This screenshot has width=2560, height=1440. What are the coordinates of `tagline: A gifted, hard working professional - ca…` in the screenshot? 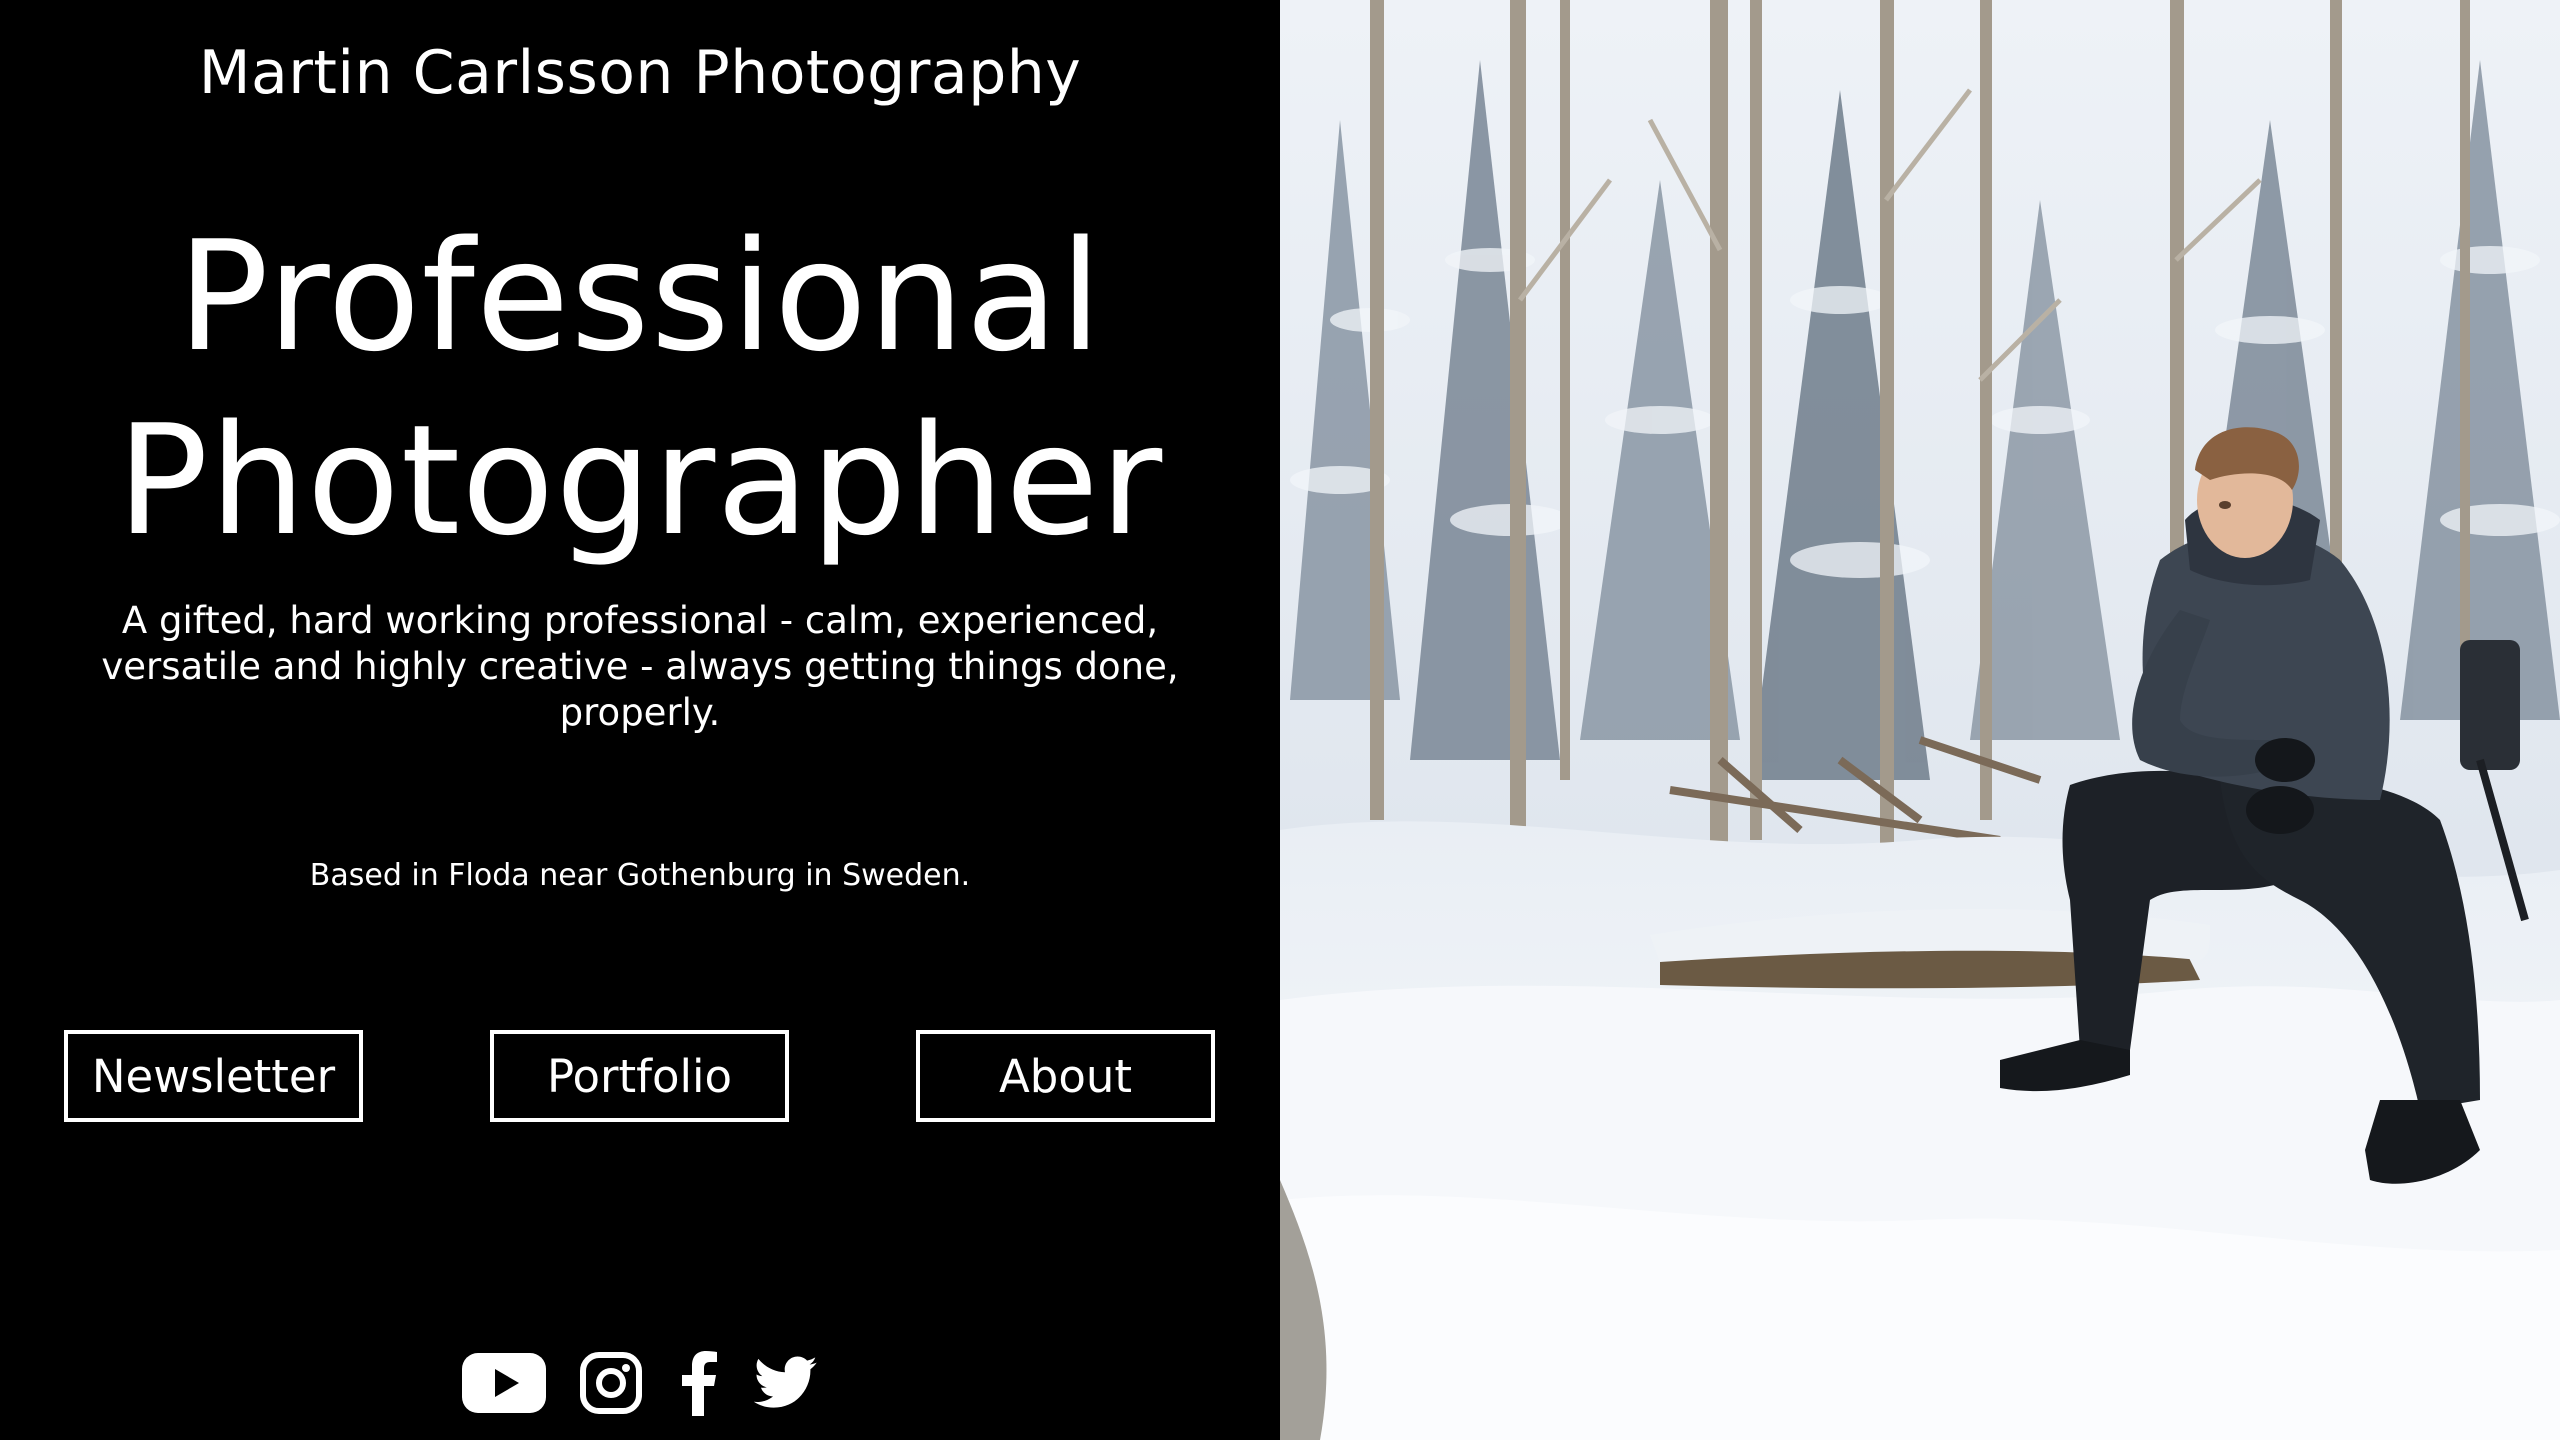 It's located at (640, 666).